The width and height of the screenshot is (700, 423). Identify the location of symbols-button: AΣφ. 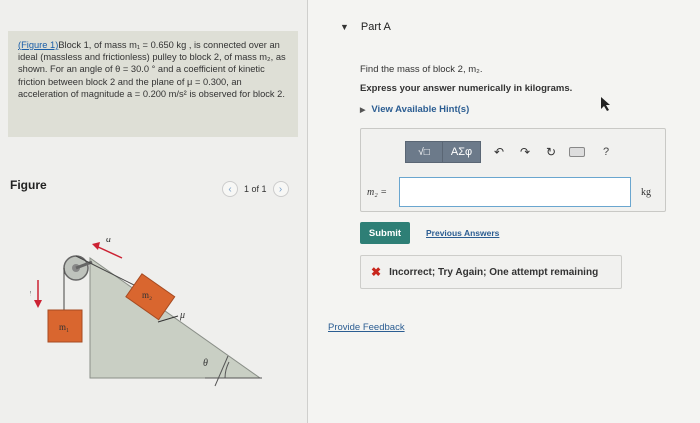
(462, 152).